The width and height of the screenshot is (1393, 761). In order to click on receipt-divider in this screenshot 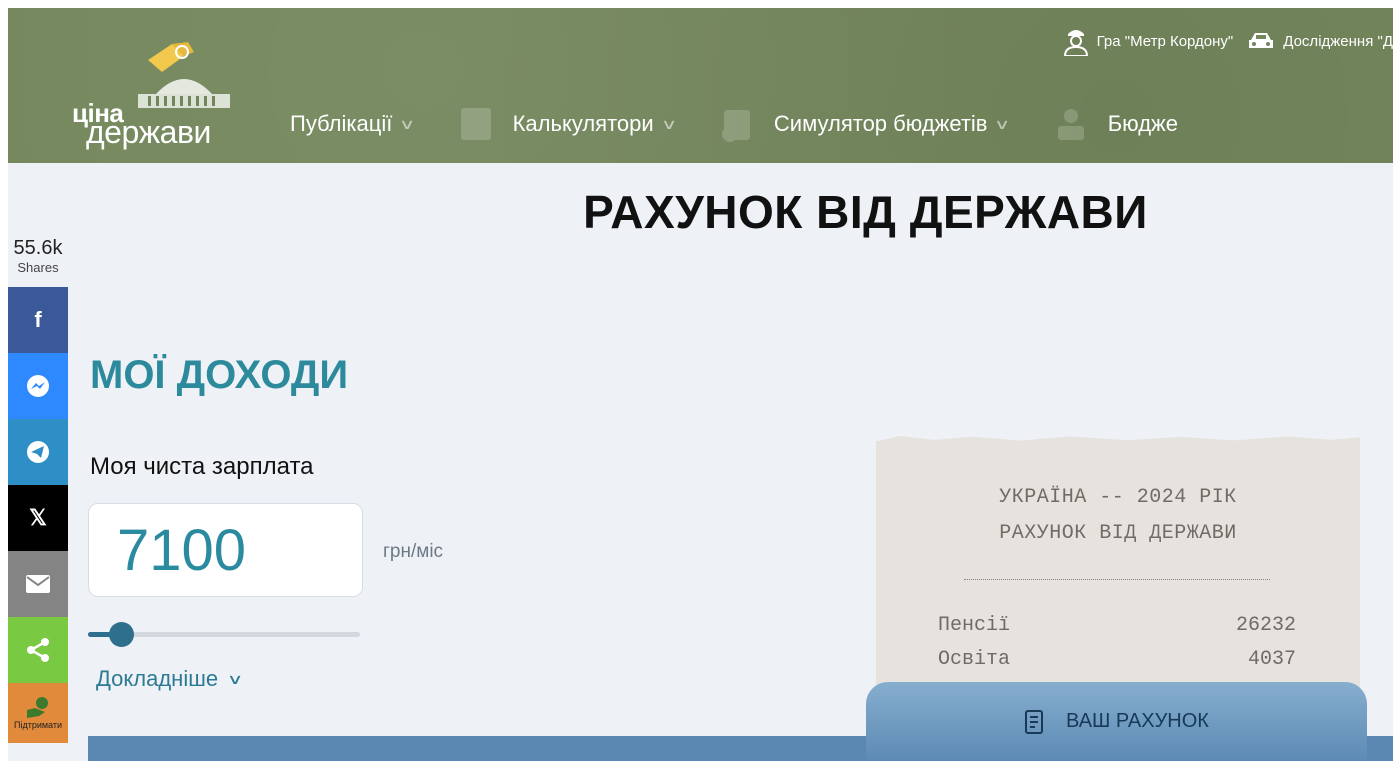, I will do `click(1117, 579)`.